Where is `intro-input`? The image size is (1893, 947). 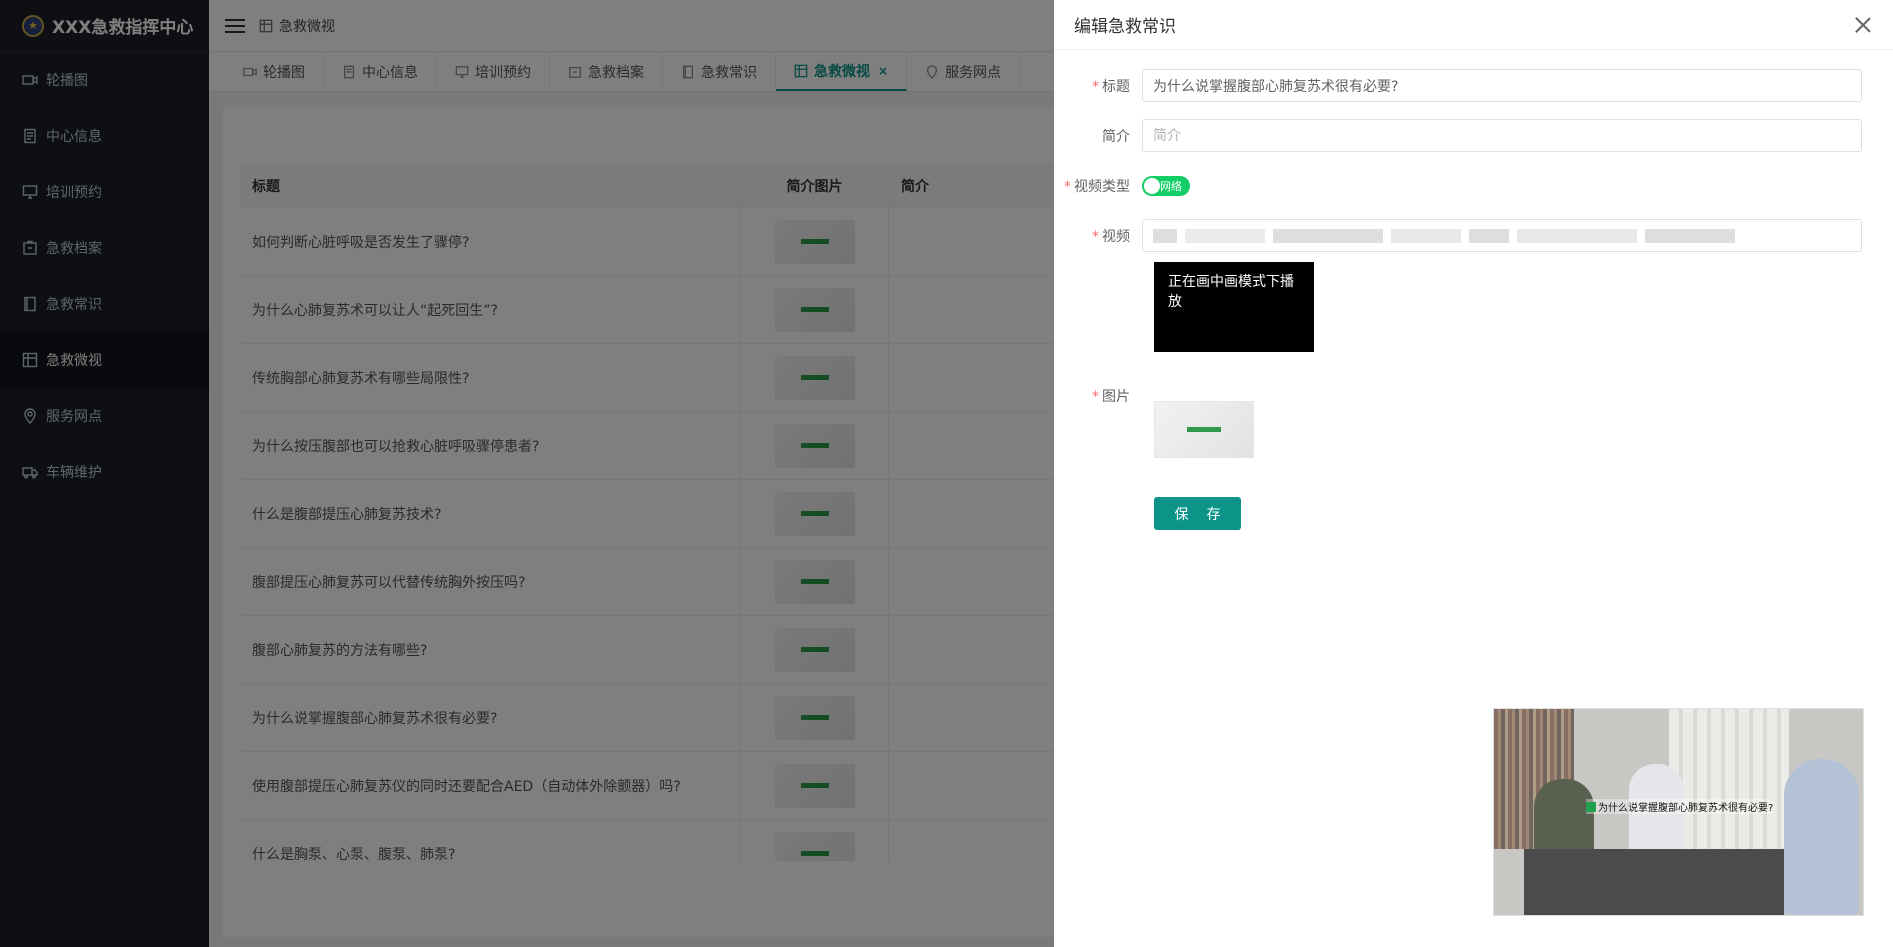 intro-input is located at coordinates (1502, 135).